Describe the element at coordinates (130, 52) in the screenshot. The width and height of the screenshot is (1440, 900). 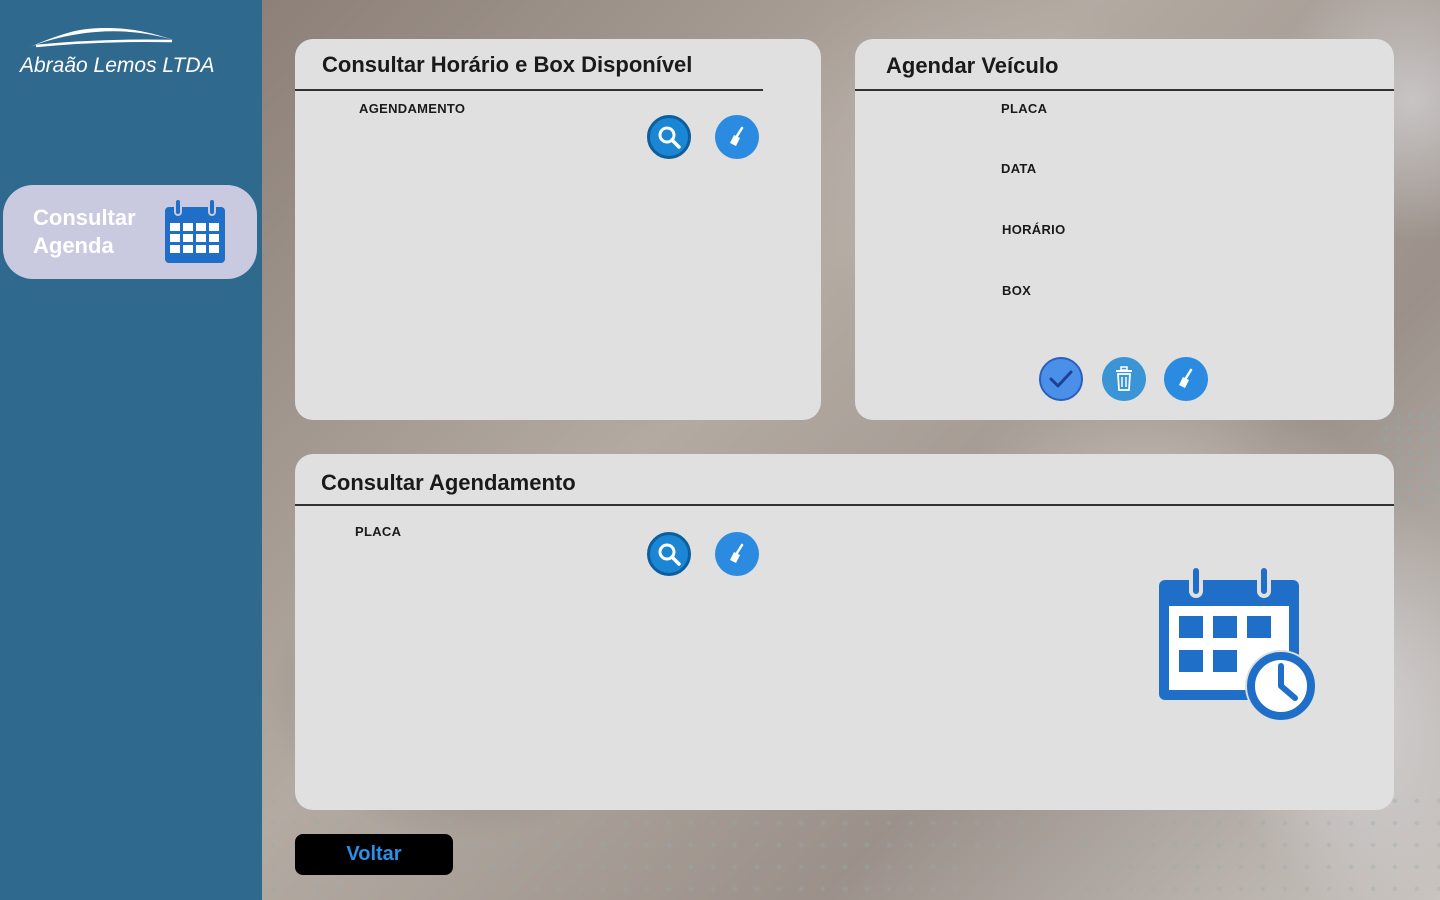
I see `brand-logo: Abraão Lemos LTDA` at that location.